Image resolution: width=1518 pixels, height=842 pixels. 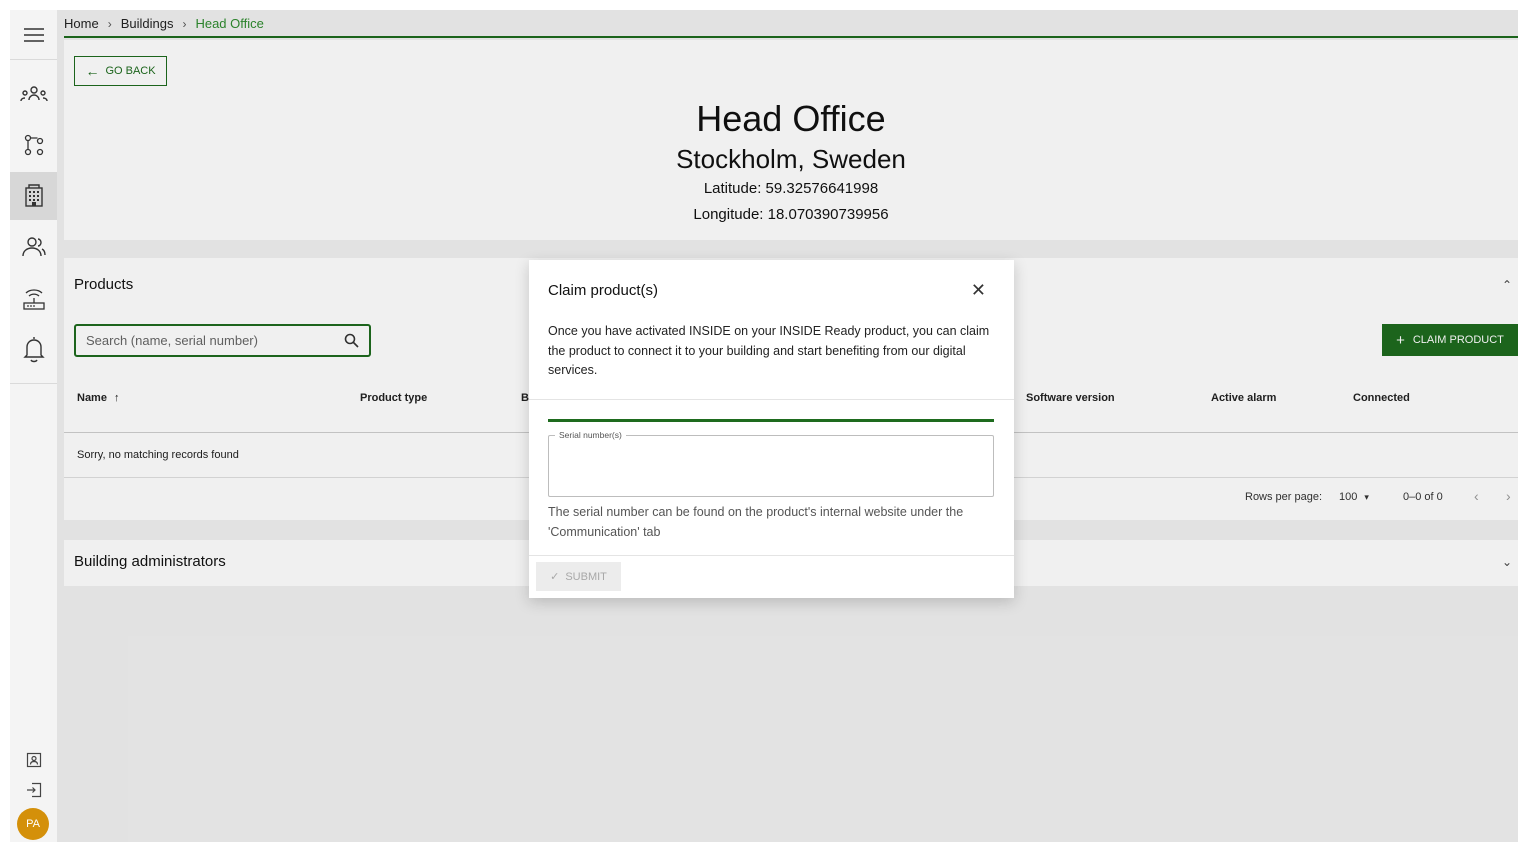 What do you see at coordinates (603, 290) in the screenshot?
I see `dialog-title: Claim product(s)` at bounding box center [603, 290].